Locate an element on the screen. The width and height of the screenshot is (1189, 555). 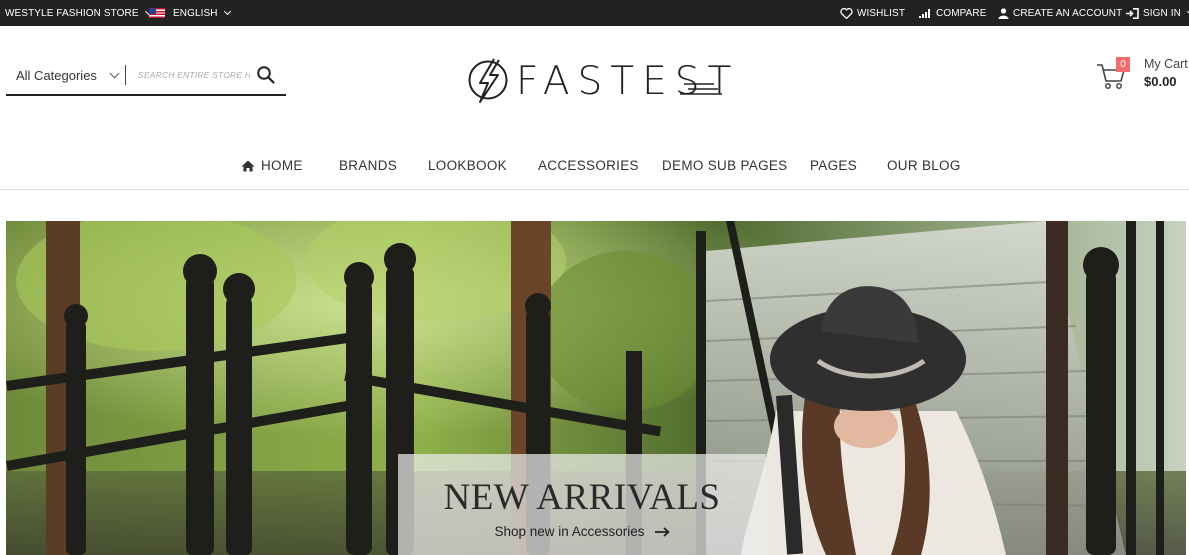
search-bar: All Categories is located at coordinates (146, 77).